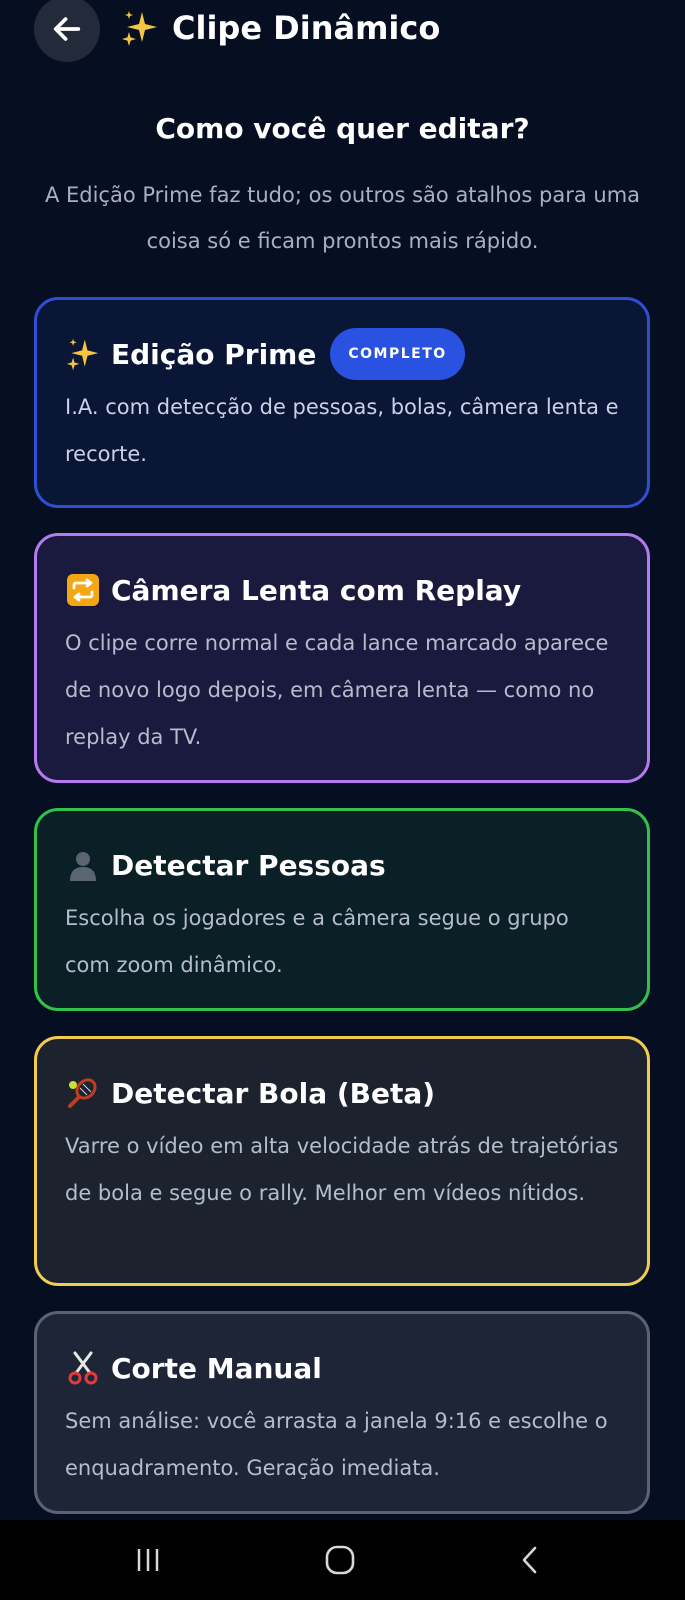 This screenshot has height=1600, width=685. What do you see at coordinates (83, 1093) in the screenshot?
I see `tennis-icon` at bounding box center [83, 1093].